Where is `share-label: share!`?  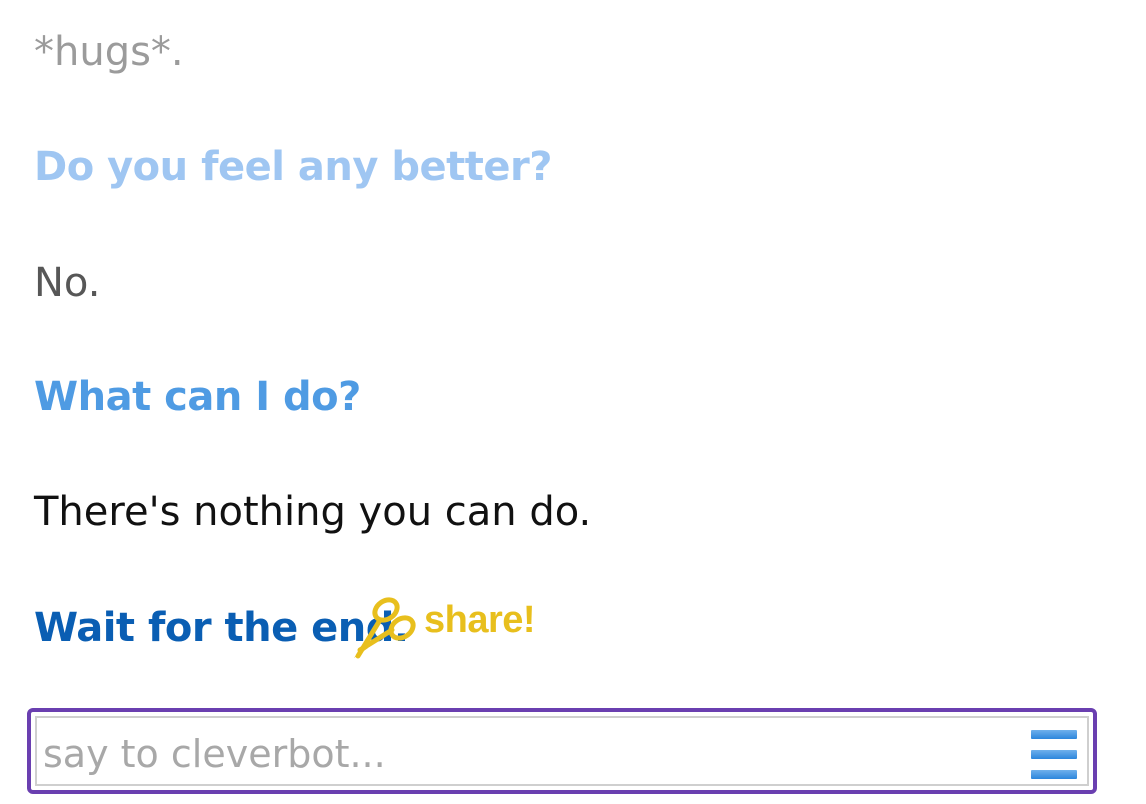 share-label: share! is located at coordinates (480, 619).